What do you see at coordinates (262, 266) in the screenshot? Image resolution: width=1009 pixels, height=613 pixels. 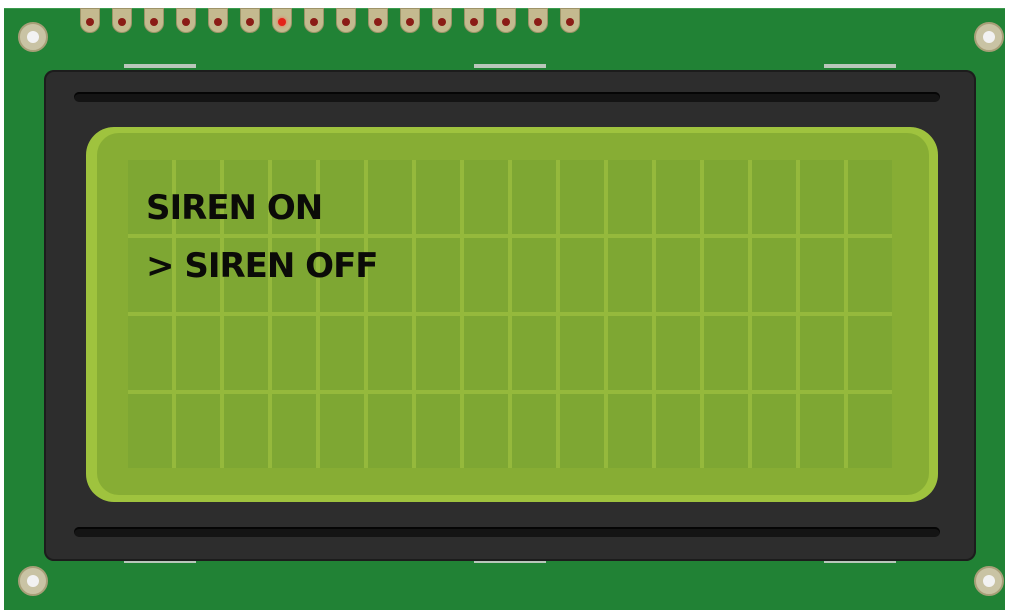 I see `display-line-2: > SIREN OFF` at bounding box center [262, 266].